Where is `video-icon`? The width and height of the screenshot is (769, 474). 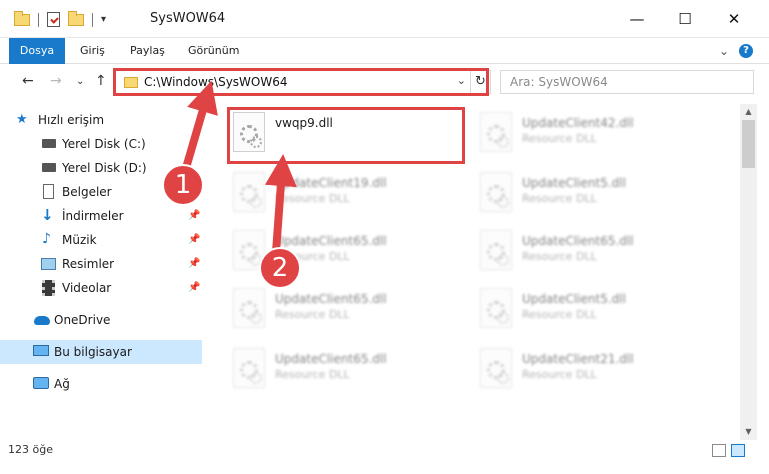
video-icon is located at coordinates (48, 288).